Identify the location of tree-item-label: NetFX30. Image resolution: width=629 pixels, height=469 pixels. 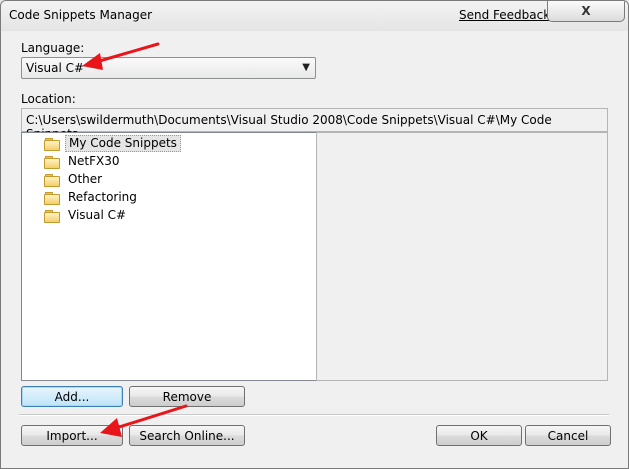
(94, 161).